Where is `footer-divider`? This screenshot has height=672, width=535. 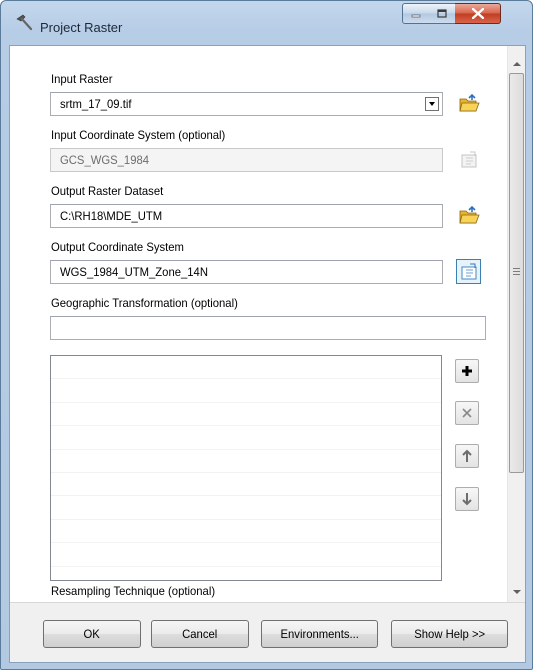
footer-divider is located at coordinates (267, 602).